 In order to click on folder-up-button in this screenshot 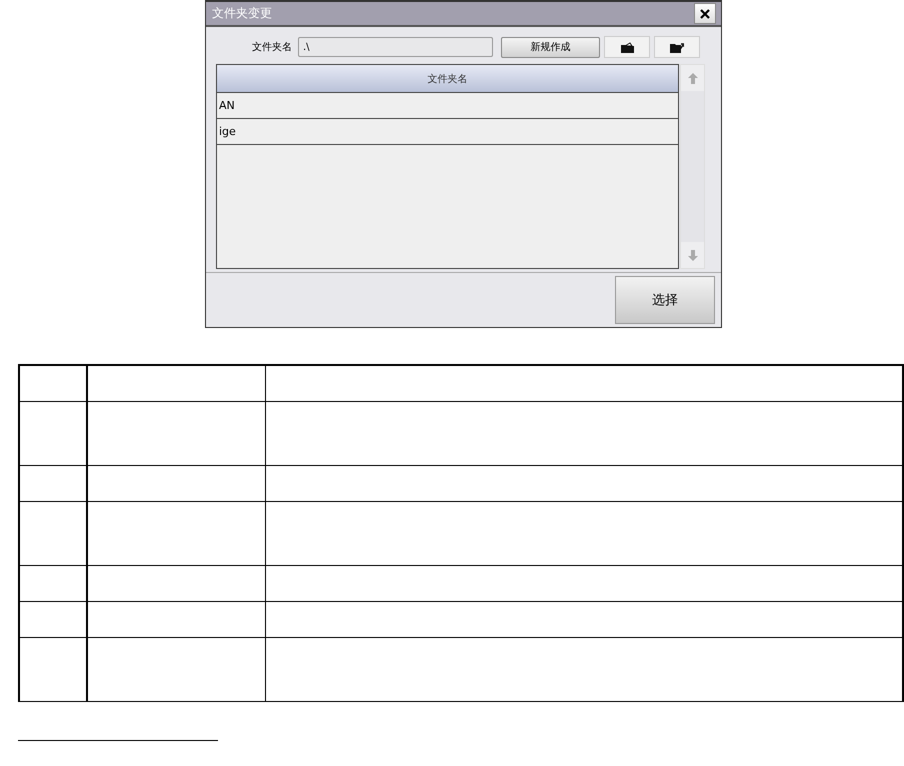, I will do `click(677, 47)`.